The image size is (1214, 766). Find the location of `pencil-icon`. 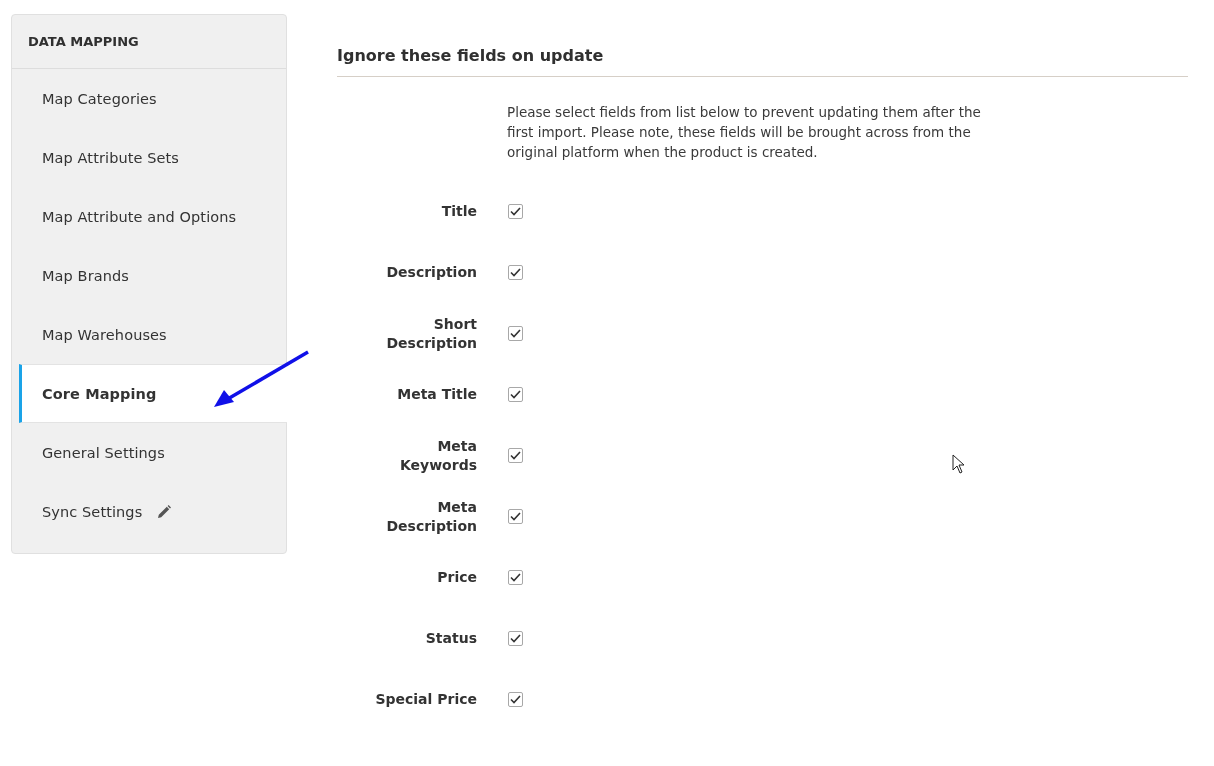

pencil-icon is located at coordinates (164, 511).